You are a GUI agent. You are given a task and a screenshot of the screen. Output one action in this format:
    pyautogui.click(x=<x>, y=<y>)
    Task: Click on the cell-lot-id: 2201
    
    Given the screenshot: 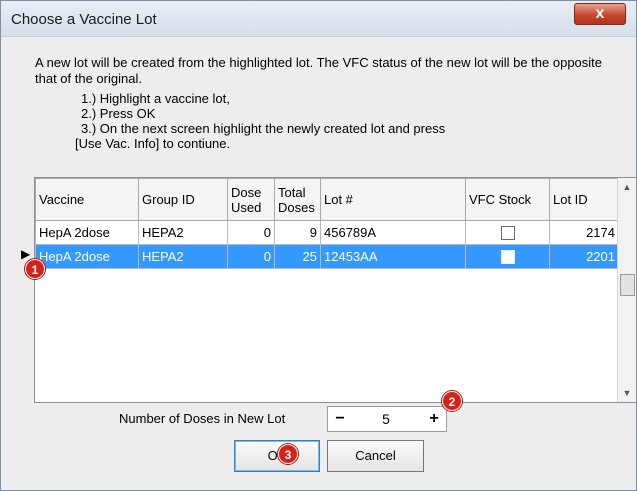 What is the action you would take?
    pyautogui.click(x=584, y=256)
    